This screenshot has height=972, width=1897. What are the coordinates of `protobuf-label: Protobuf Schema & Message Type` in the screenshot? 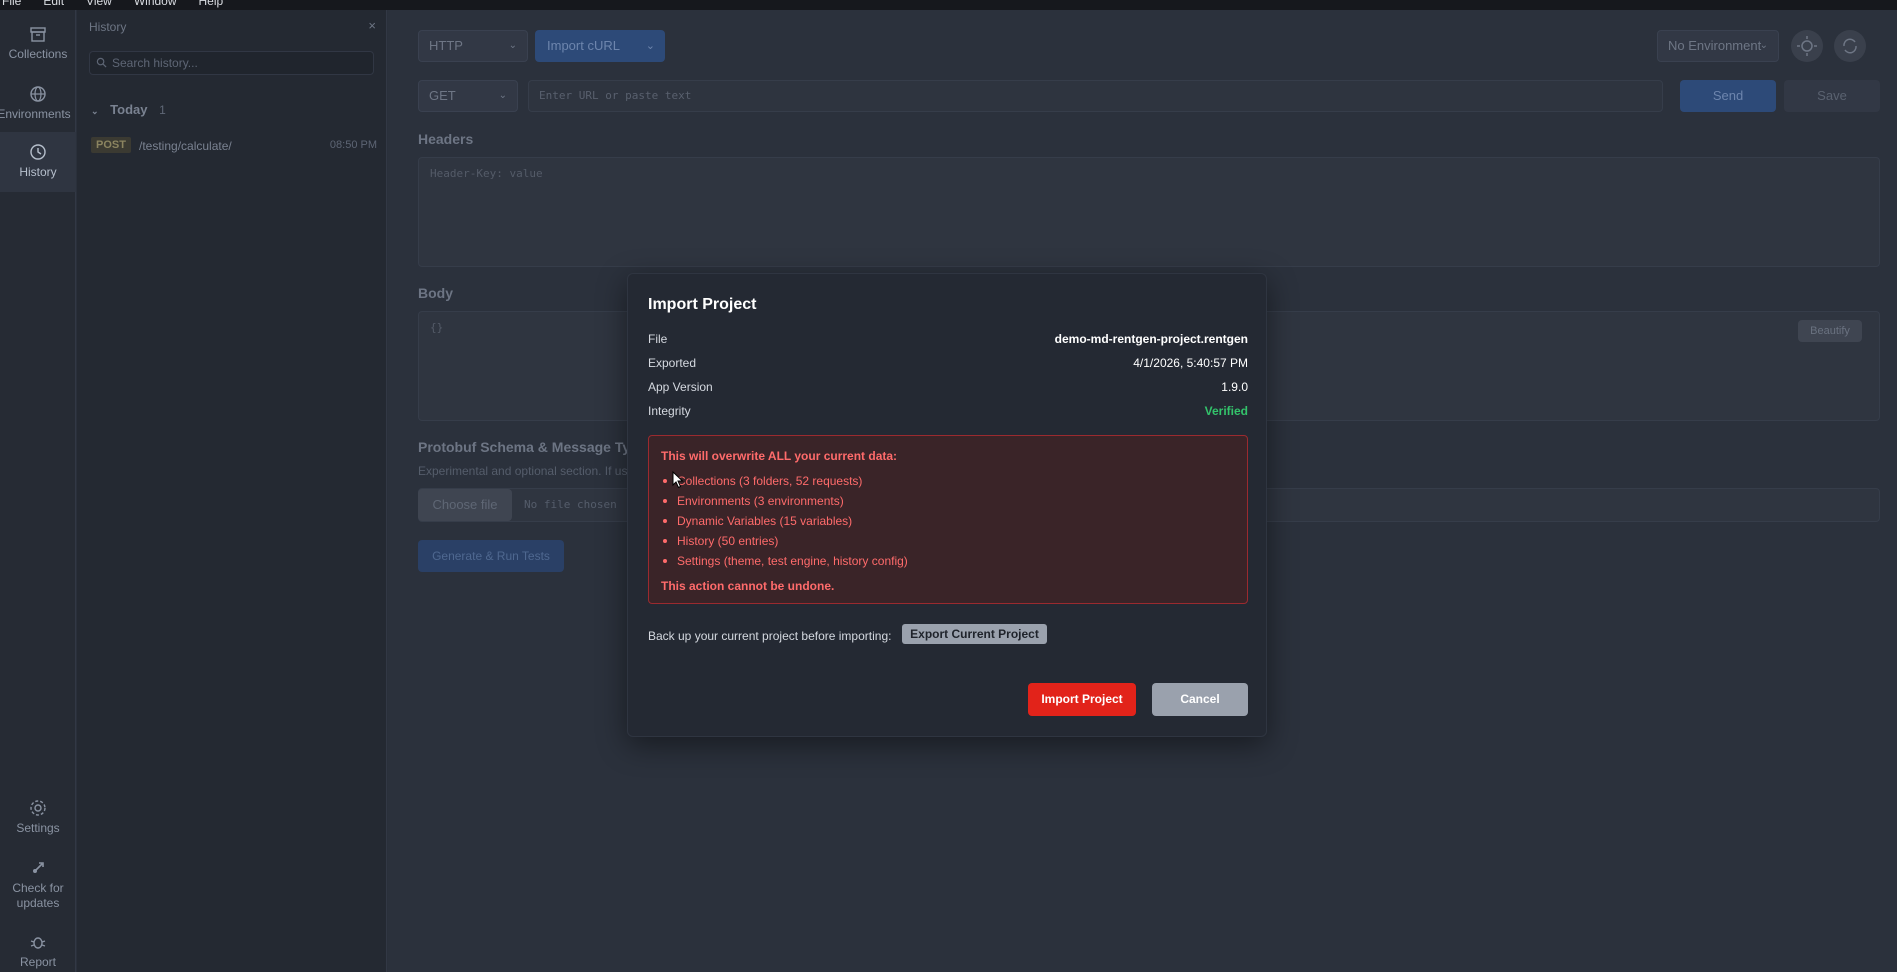 It's located at (532, 447).